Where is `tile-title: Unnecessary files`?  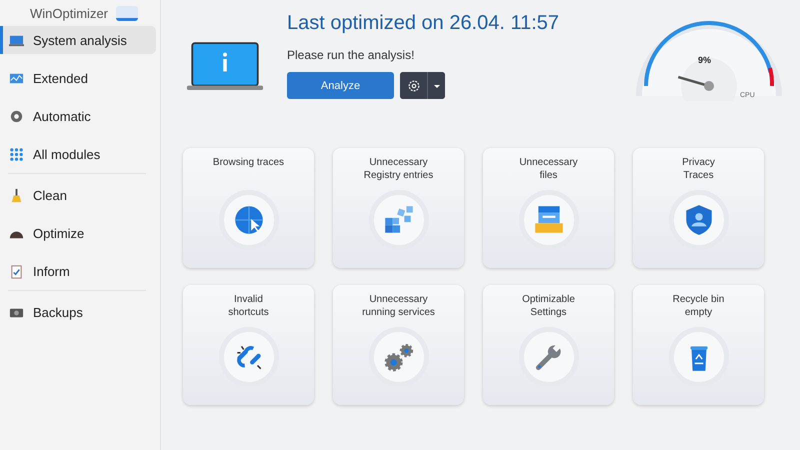 tile-title: Unnecessary files is located at coordinates (548, 169).